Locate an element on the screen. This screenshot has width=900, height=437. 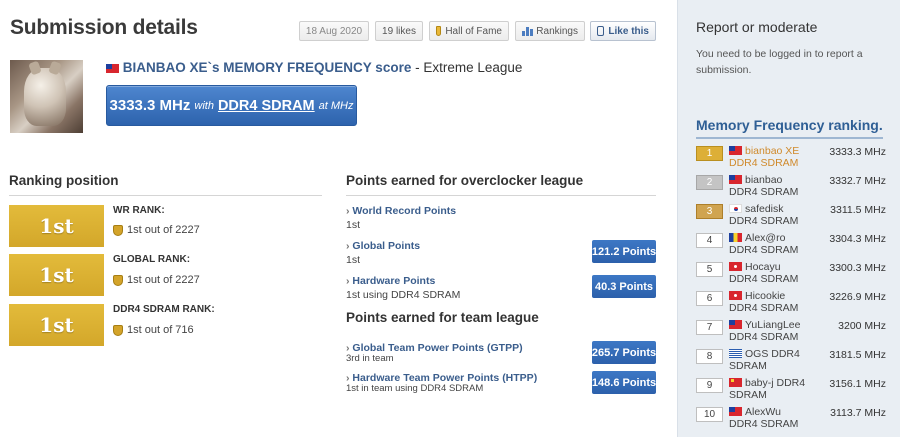
ranking-user-link: Hicookie DDR4 SDRAM is located at coordinates (769, 302).